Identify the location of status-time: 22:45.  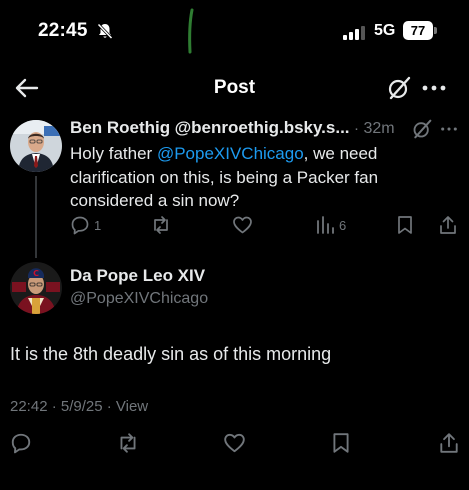
(63, 30).